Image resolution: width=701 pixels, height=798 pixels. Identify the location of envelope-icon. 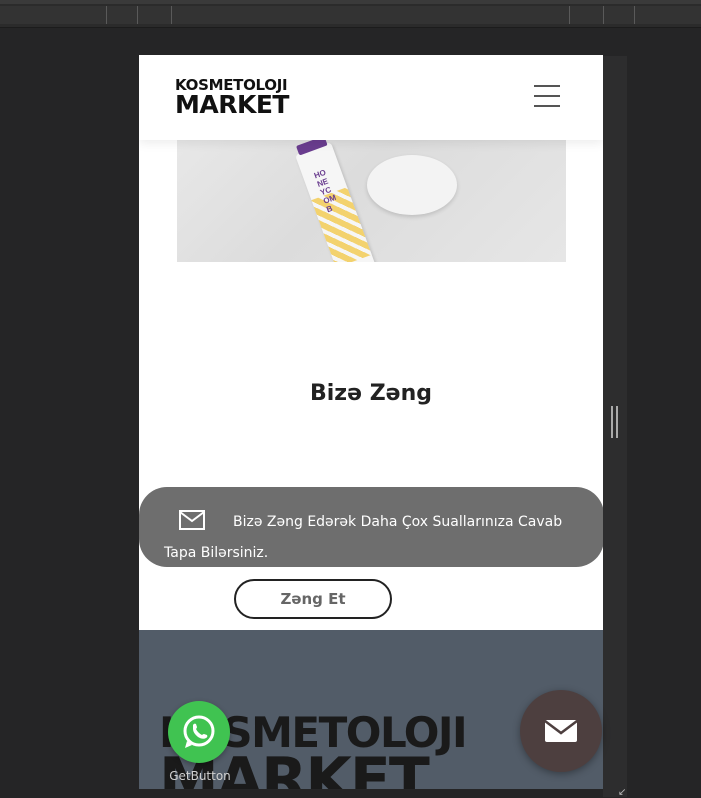
(561, 731).